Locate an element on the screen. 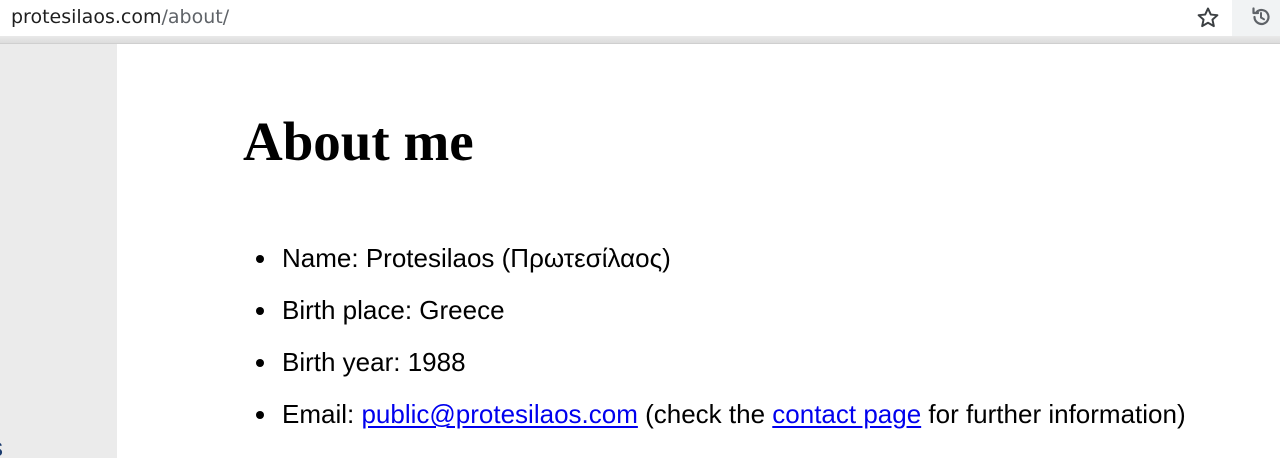 The image size is (1280, 463). browser-toolbar: protesilaos.com/about/ is located at coordinates (640, 18).